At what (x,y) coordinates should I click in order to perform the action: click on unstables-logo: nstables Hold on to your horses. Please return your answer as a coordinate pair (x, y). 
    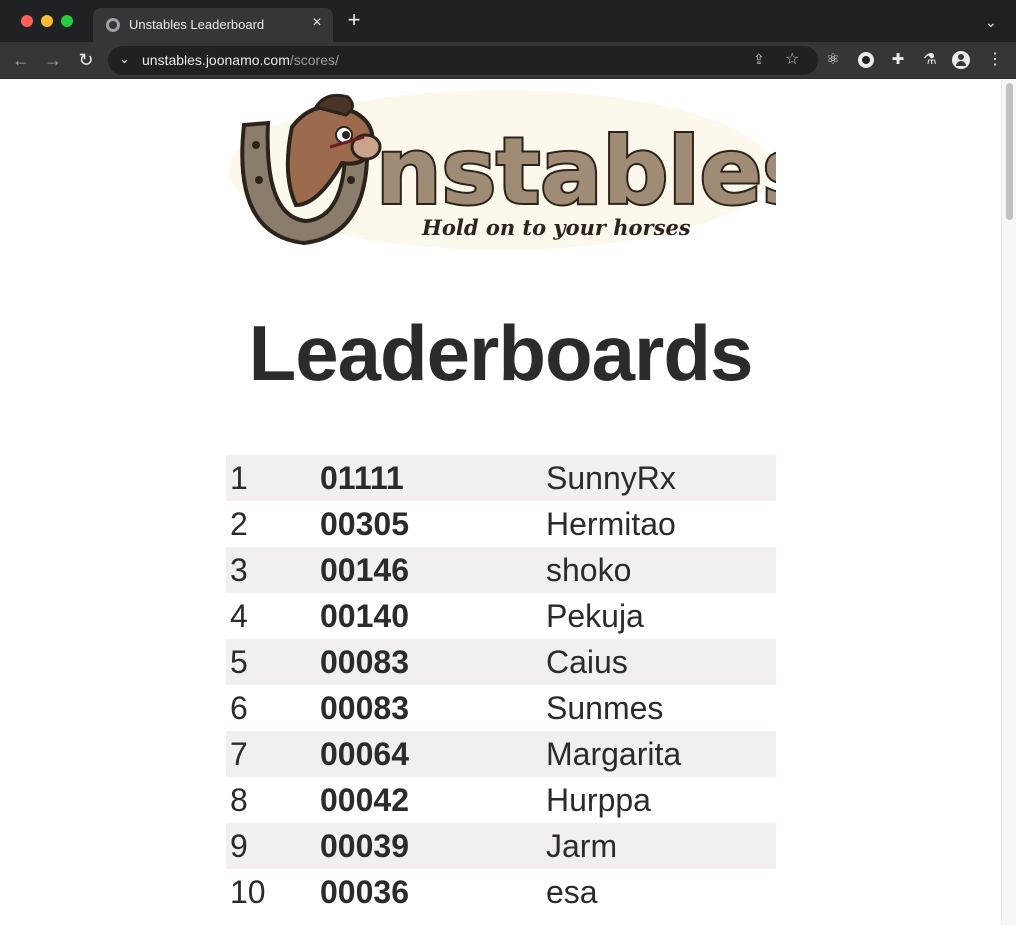
    Looking at the image, I should click on (502, 170).